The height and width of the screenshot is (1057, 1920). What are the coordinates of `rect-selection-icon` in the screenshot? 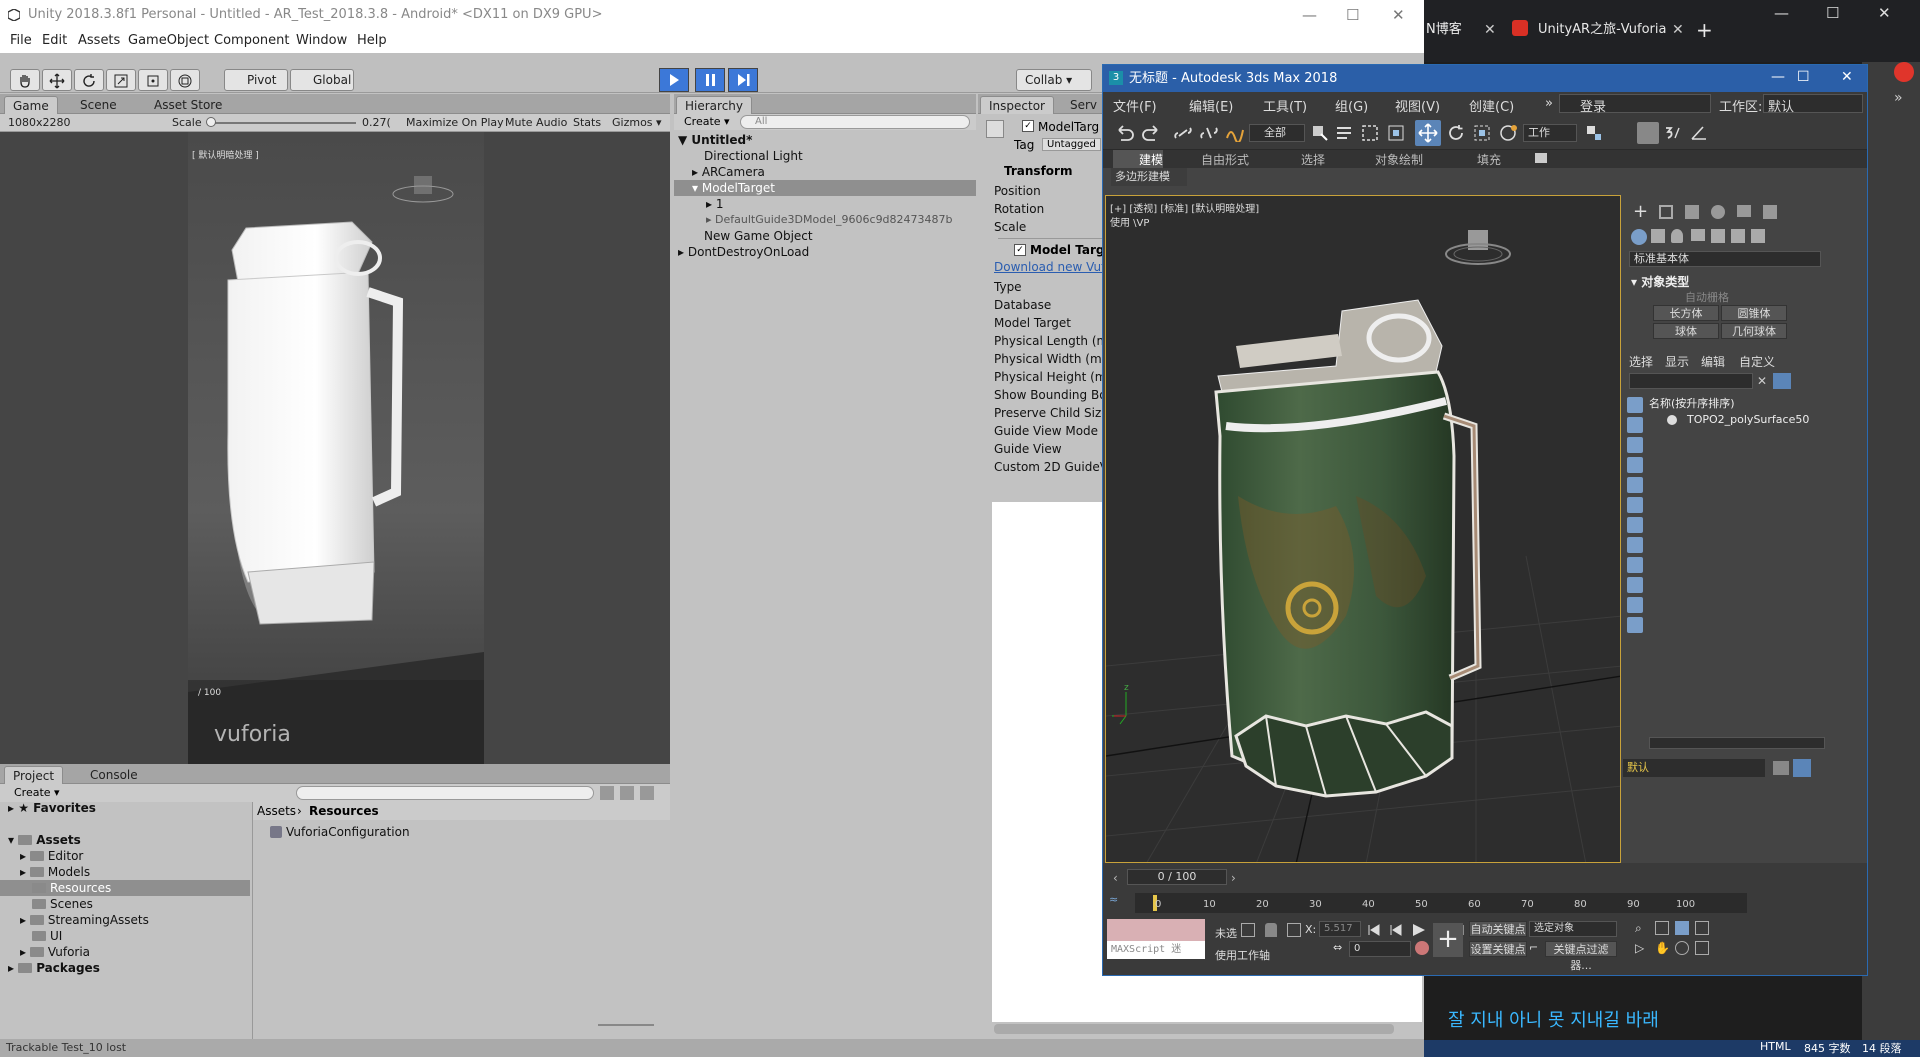 It's located at (1370, 133).